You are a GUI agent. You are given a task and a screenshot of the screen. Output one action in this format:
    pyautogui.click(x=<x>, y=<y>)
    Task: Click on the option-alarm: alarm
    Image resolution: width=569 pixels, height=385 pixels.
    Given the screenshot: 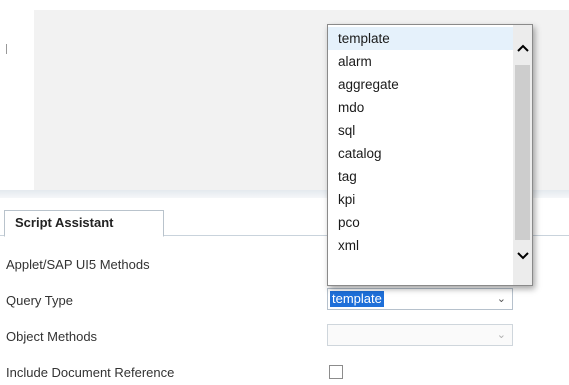 What is the action you would take?
    pyautogui.click(x=421, y=61)
    